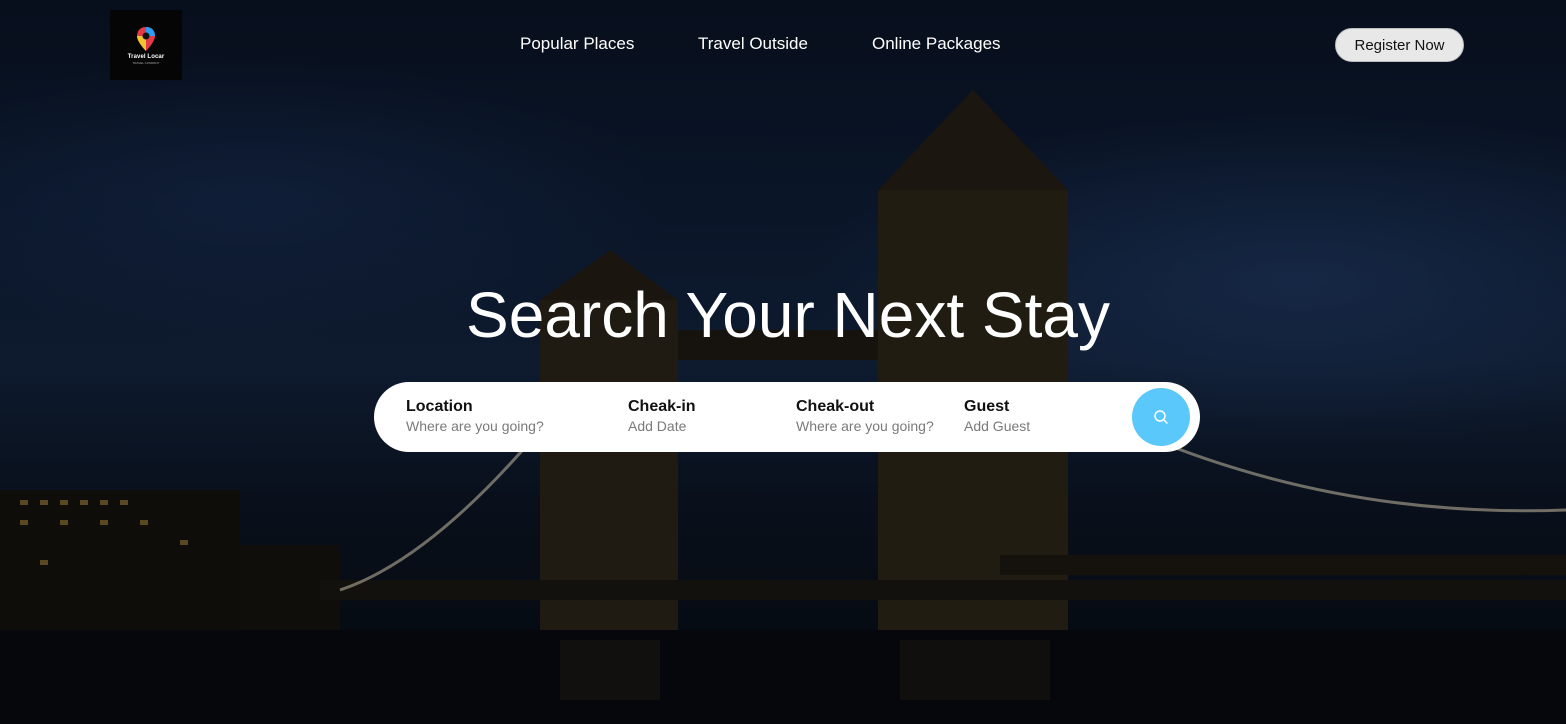 The image size is (1566, 724). I want to click on checkout-label: Cheak-out, so click(835, 406).